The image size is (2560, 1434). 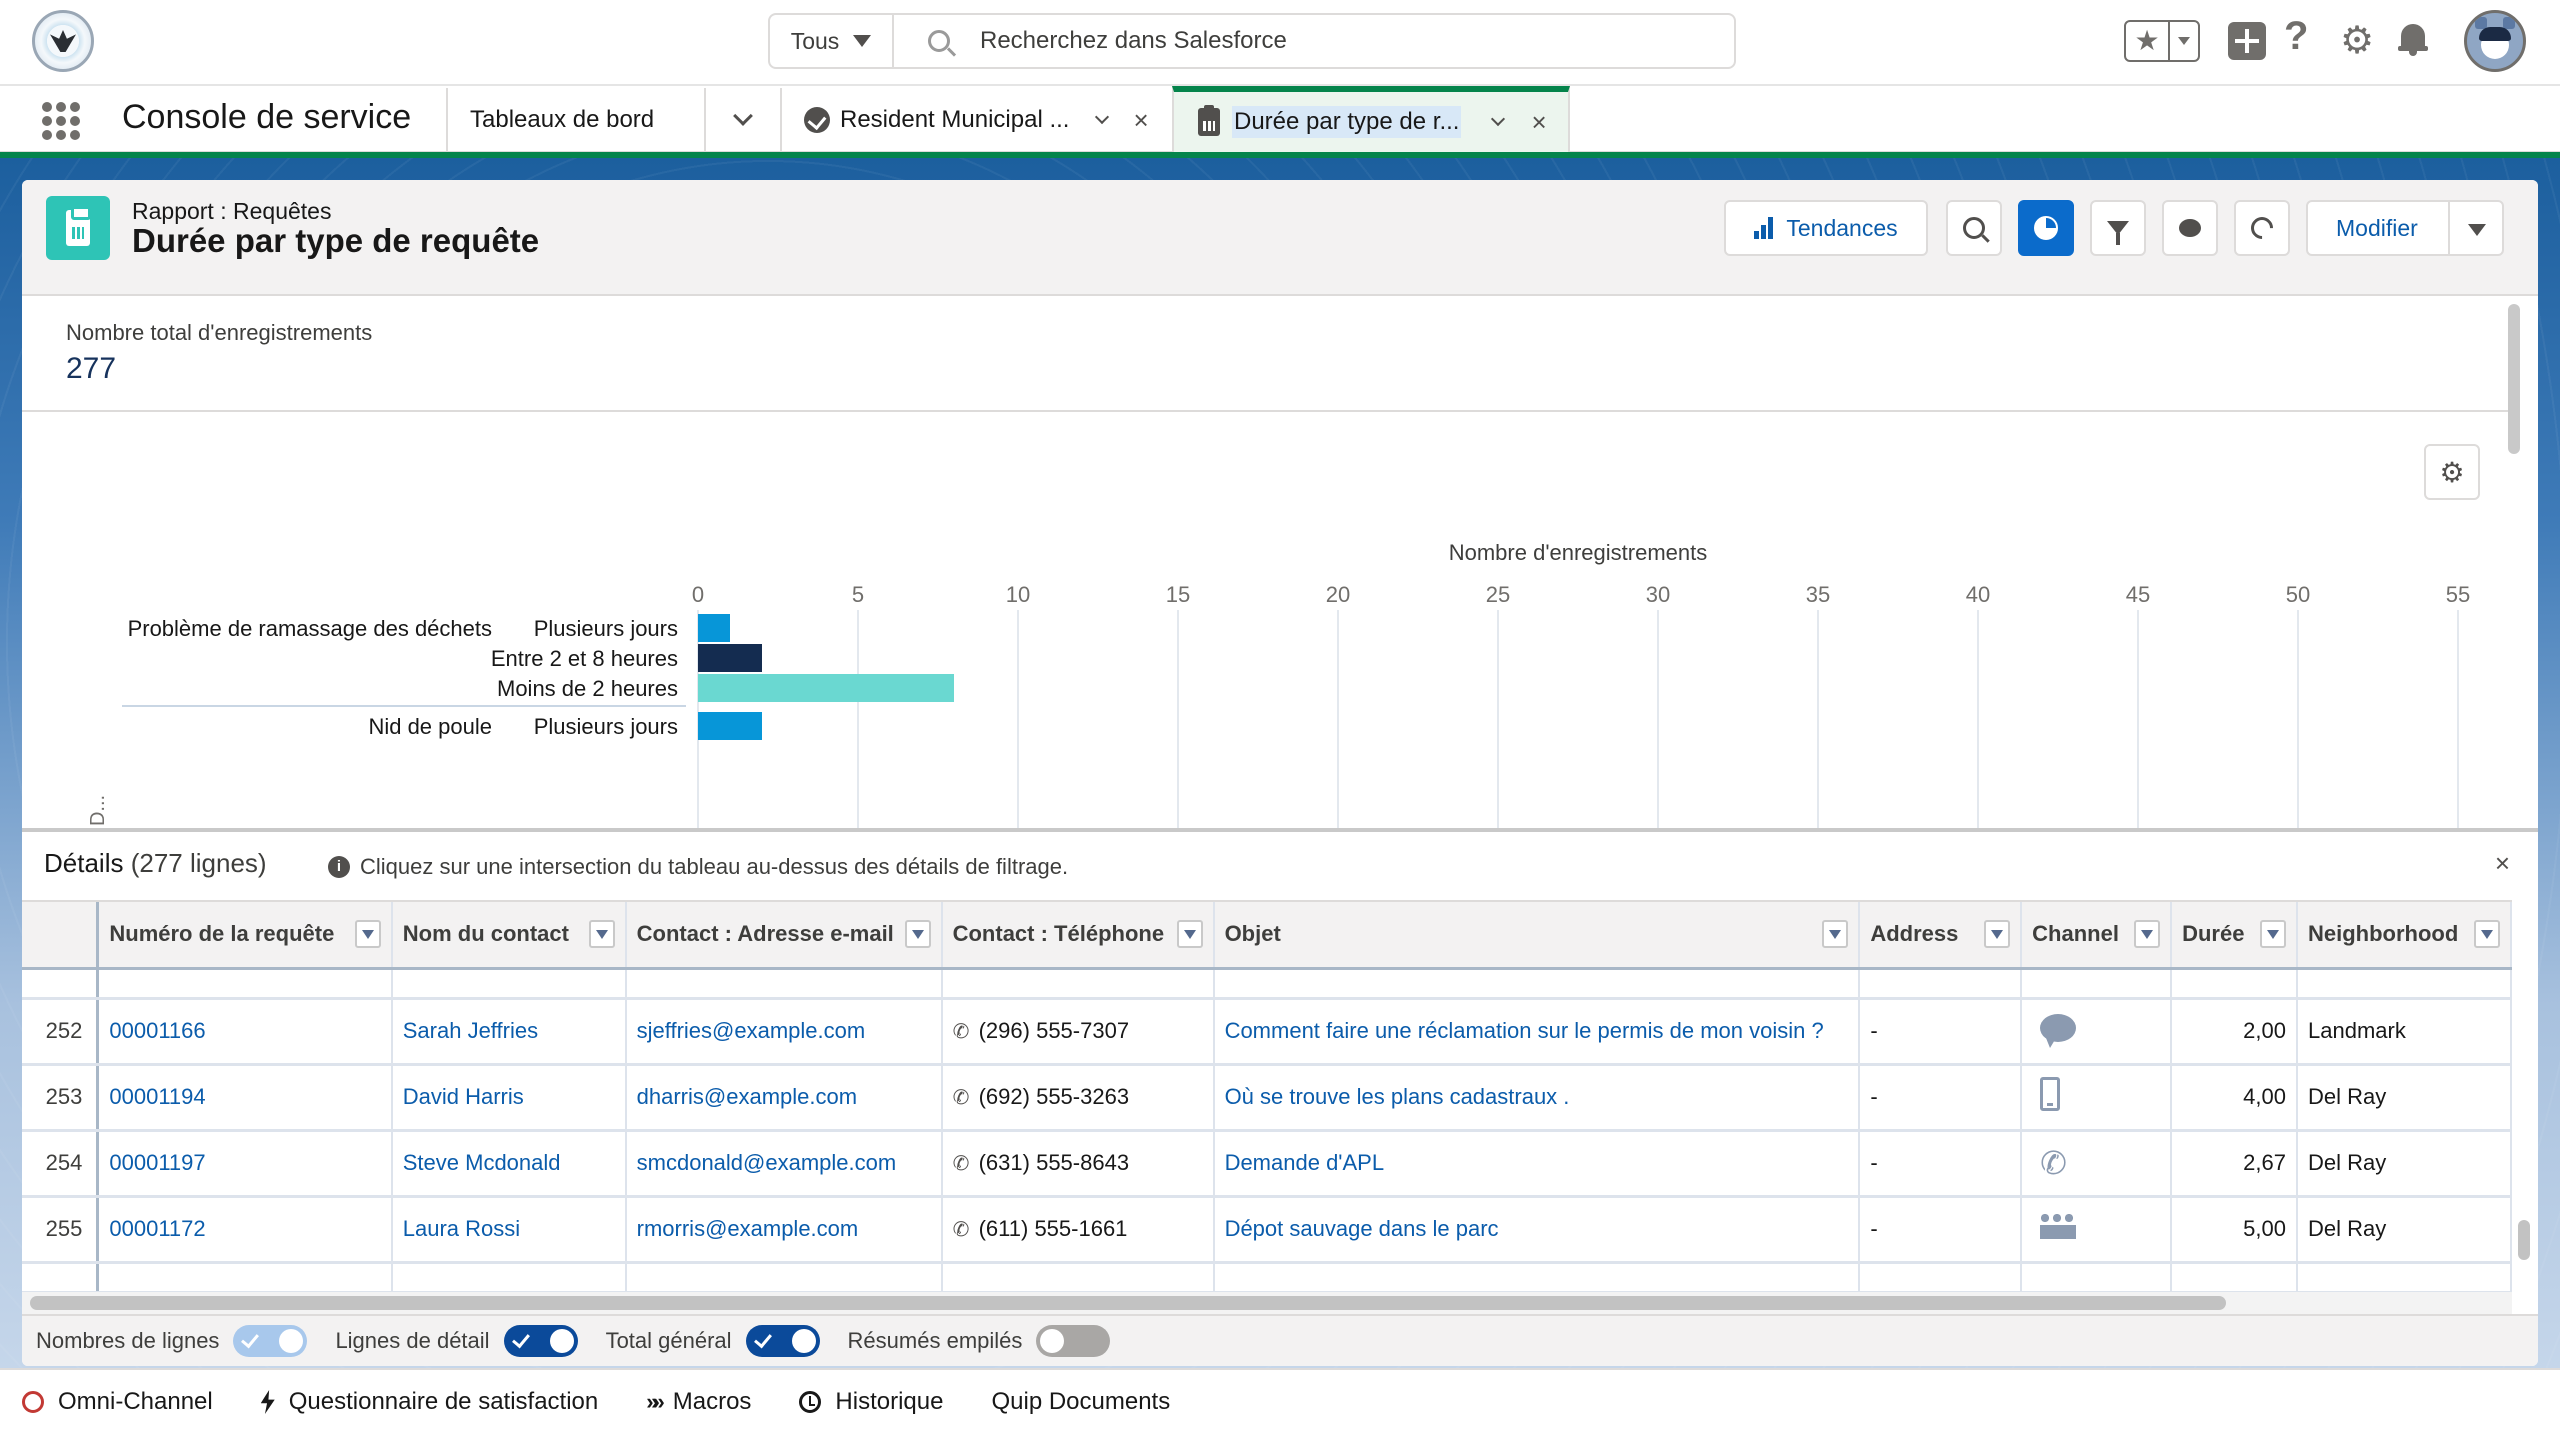 I want to click on column-header-duration: Durée, so click(x=2234, y=936).